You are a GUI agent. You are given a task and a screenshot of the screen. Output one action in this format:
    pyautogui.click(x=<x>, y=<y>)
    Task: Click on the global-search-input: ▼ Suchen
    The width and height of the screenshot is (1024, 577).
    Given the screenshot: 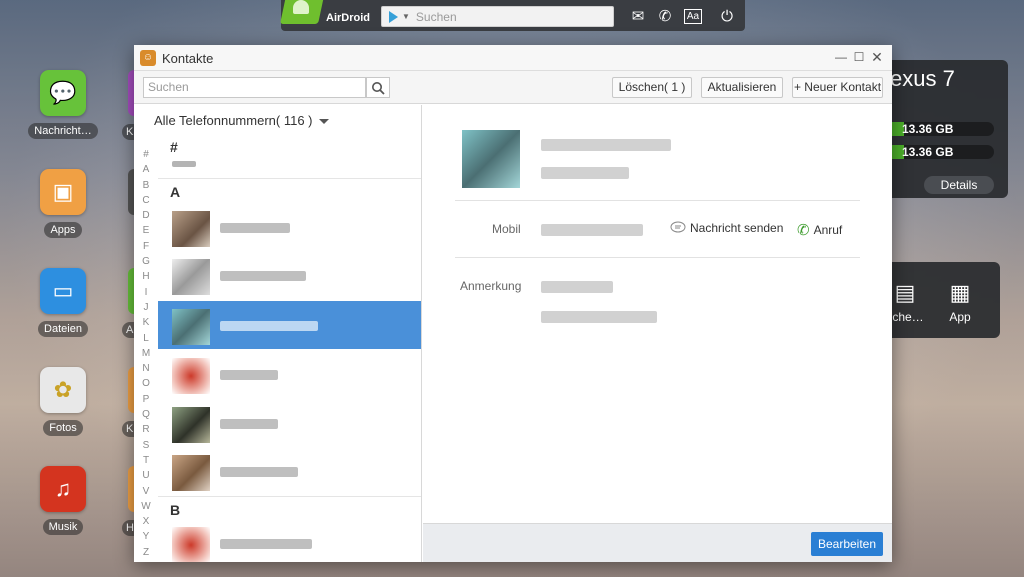 What is the action you would take?
    pyautogui.click(x=497, y=16)
    